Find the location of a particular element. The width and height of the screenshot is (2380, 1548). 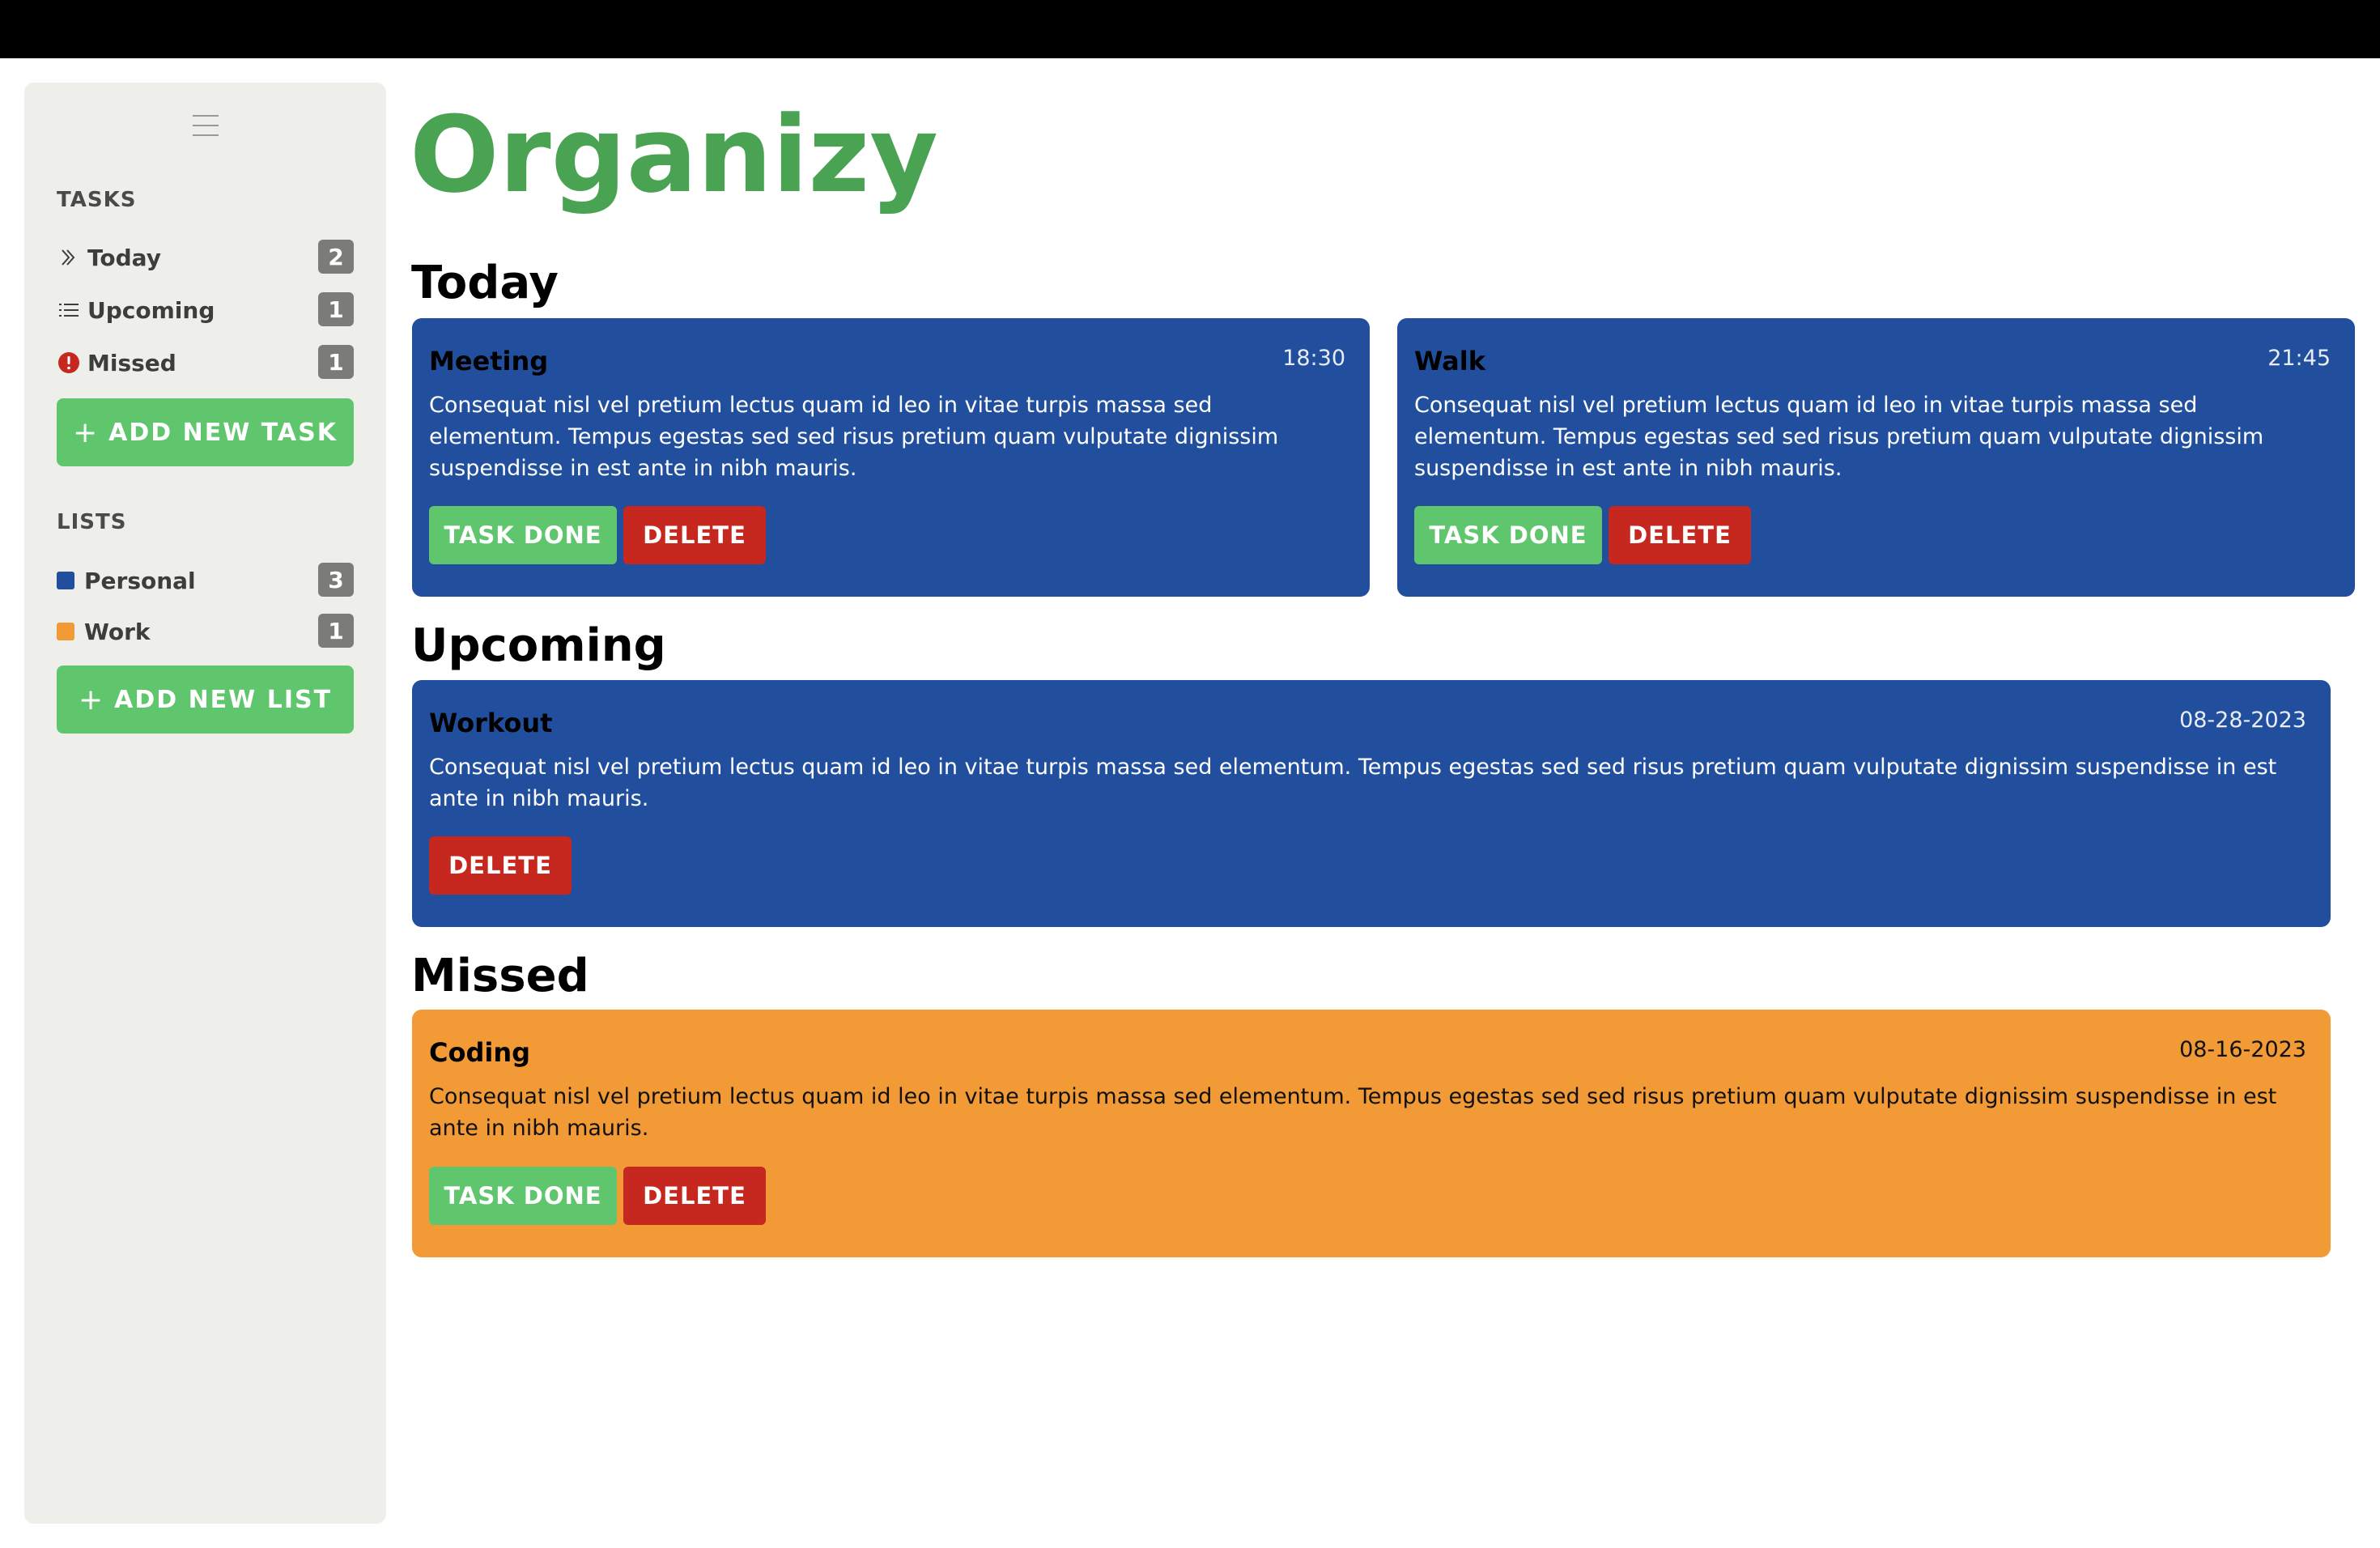

sidebar-item-label: Today is located at coordinates (124, 257).